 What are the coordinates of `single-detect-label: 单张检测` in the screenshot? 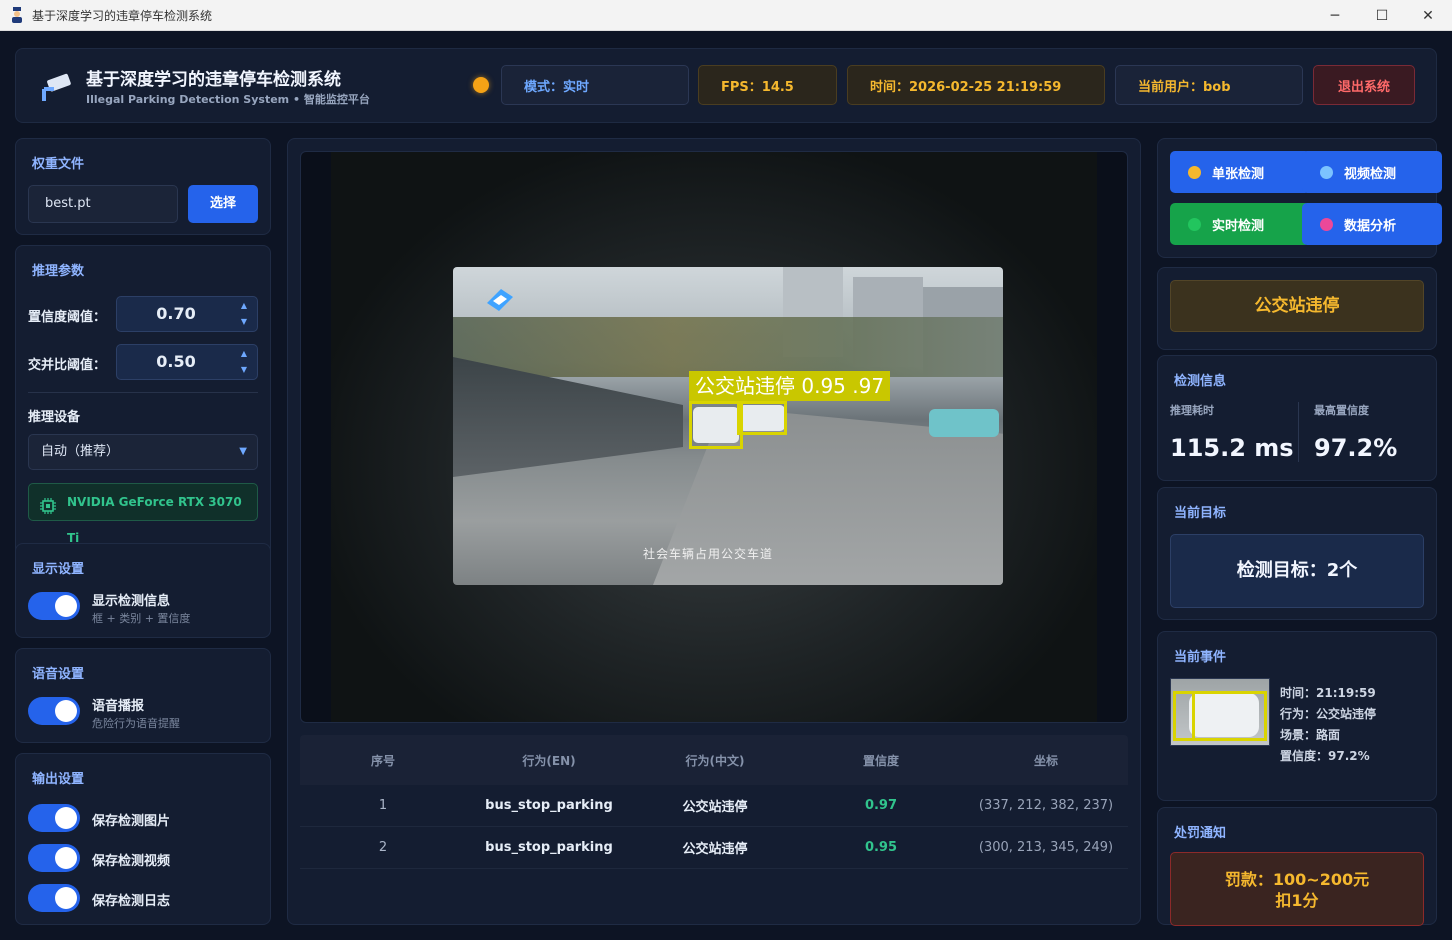 It's located at (1238, 174).